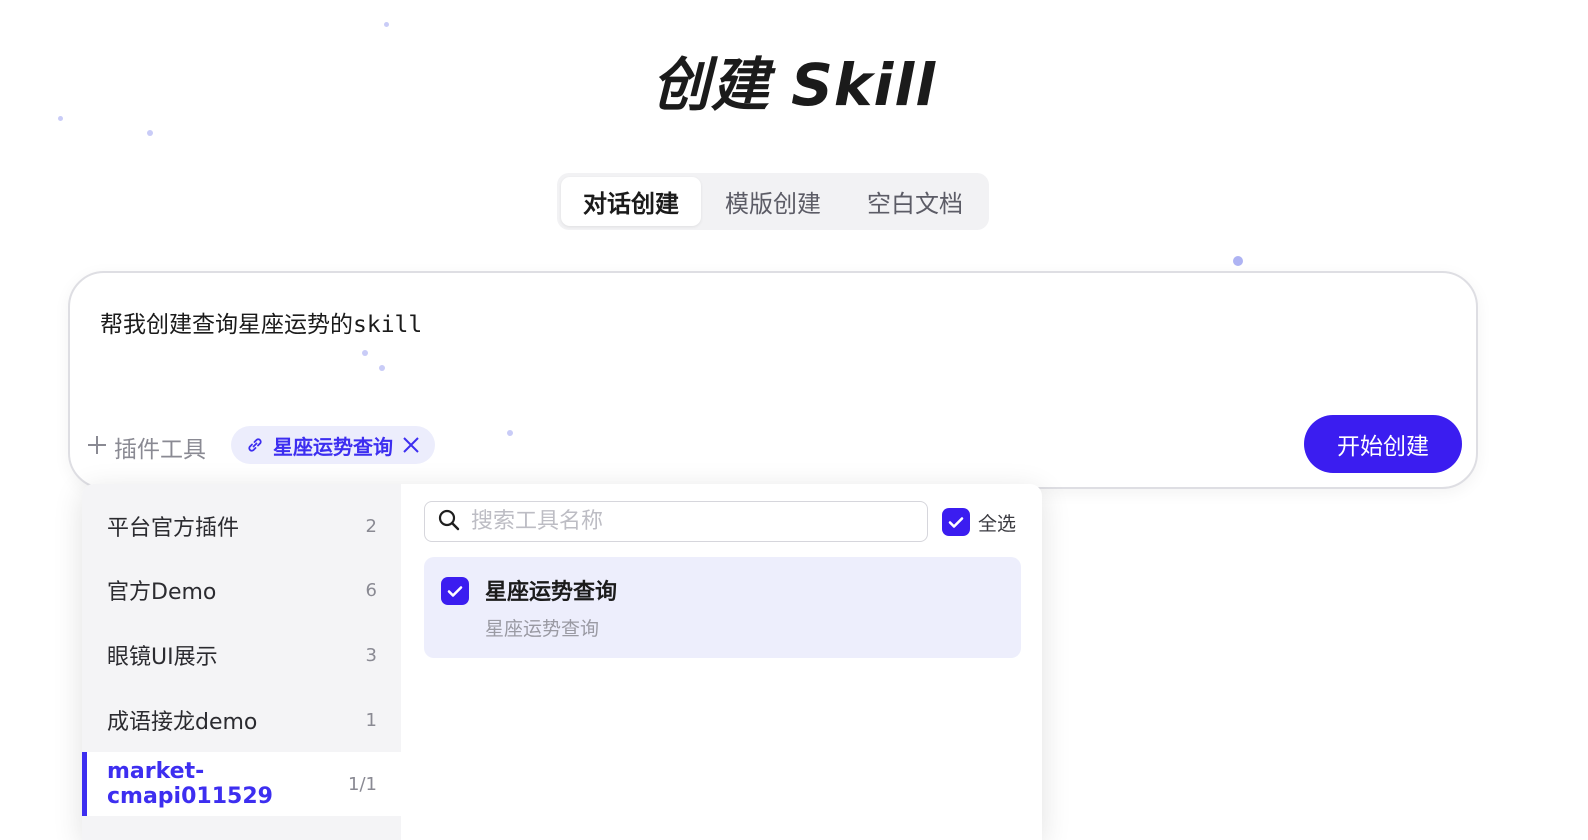 This screenshot has width=1588, height=840. What do you see at coordinates (411, 445) in the screenshot?
I see `close-icon` at bounding box center [411, 445].